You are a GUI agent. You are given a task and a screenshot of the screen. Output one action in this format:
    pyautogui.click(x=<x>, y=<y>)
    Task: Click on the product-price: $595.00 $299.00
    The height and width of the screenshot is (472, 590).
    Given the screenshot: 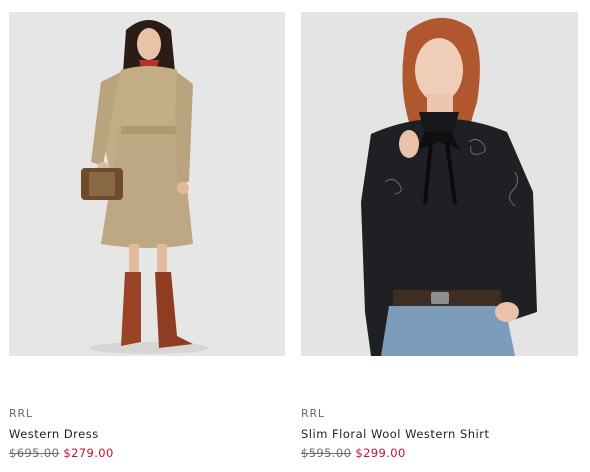 What is the action you would take?
    pyautogui.click(x=439, y=453)
    